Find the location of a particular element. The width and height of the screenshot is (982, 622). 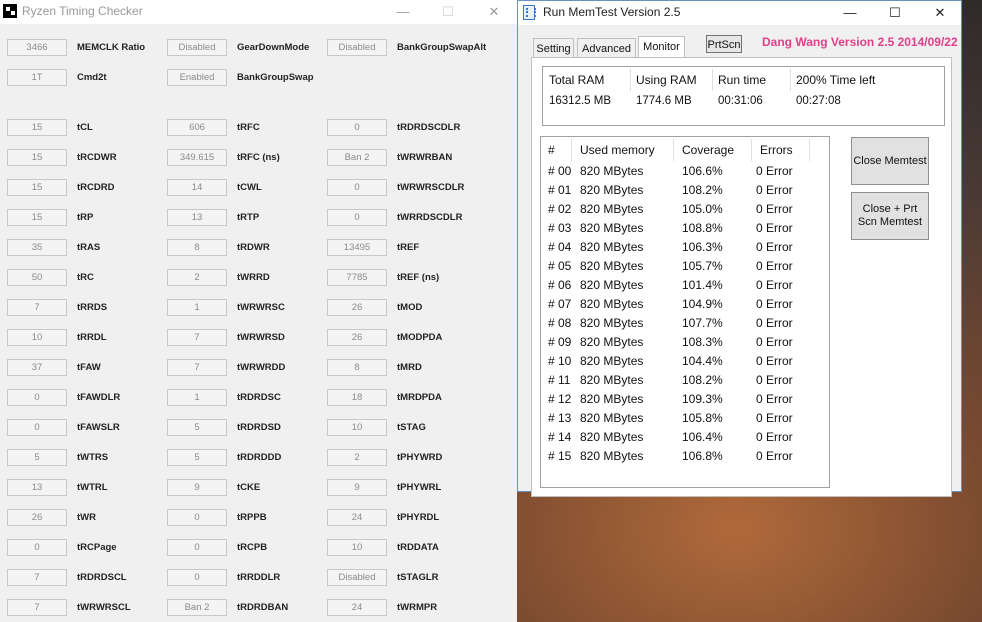

stat-time-left: 00:27:08 is located at coordinates (818, 101).